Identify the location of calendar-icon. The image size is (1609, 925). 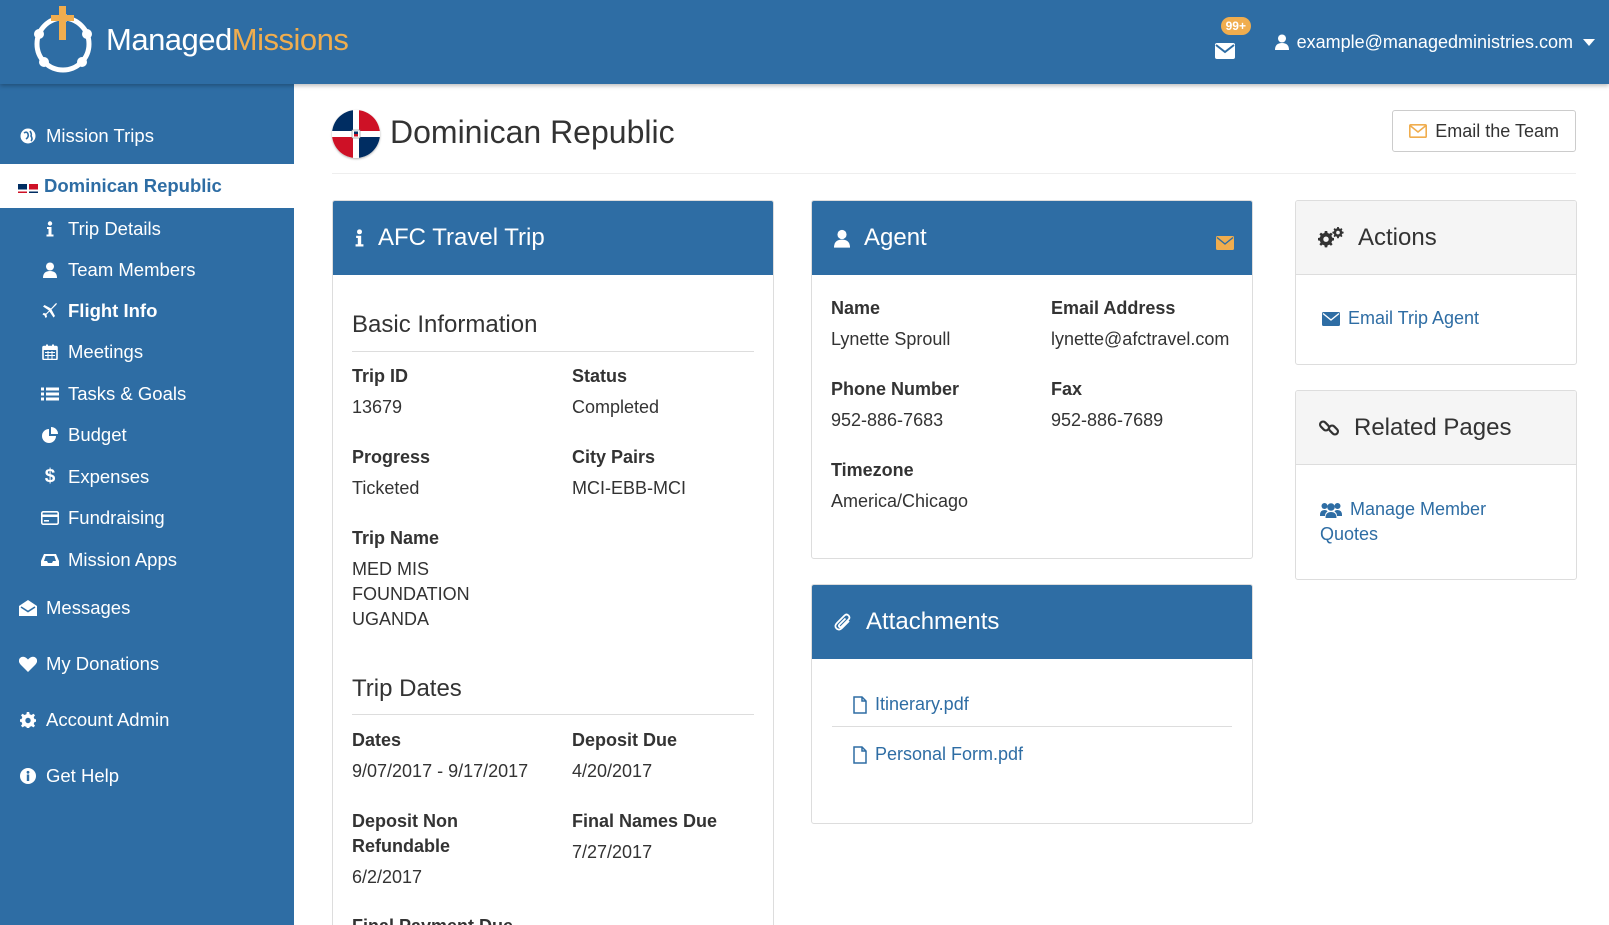
(50, 352).